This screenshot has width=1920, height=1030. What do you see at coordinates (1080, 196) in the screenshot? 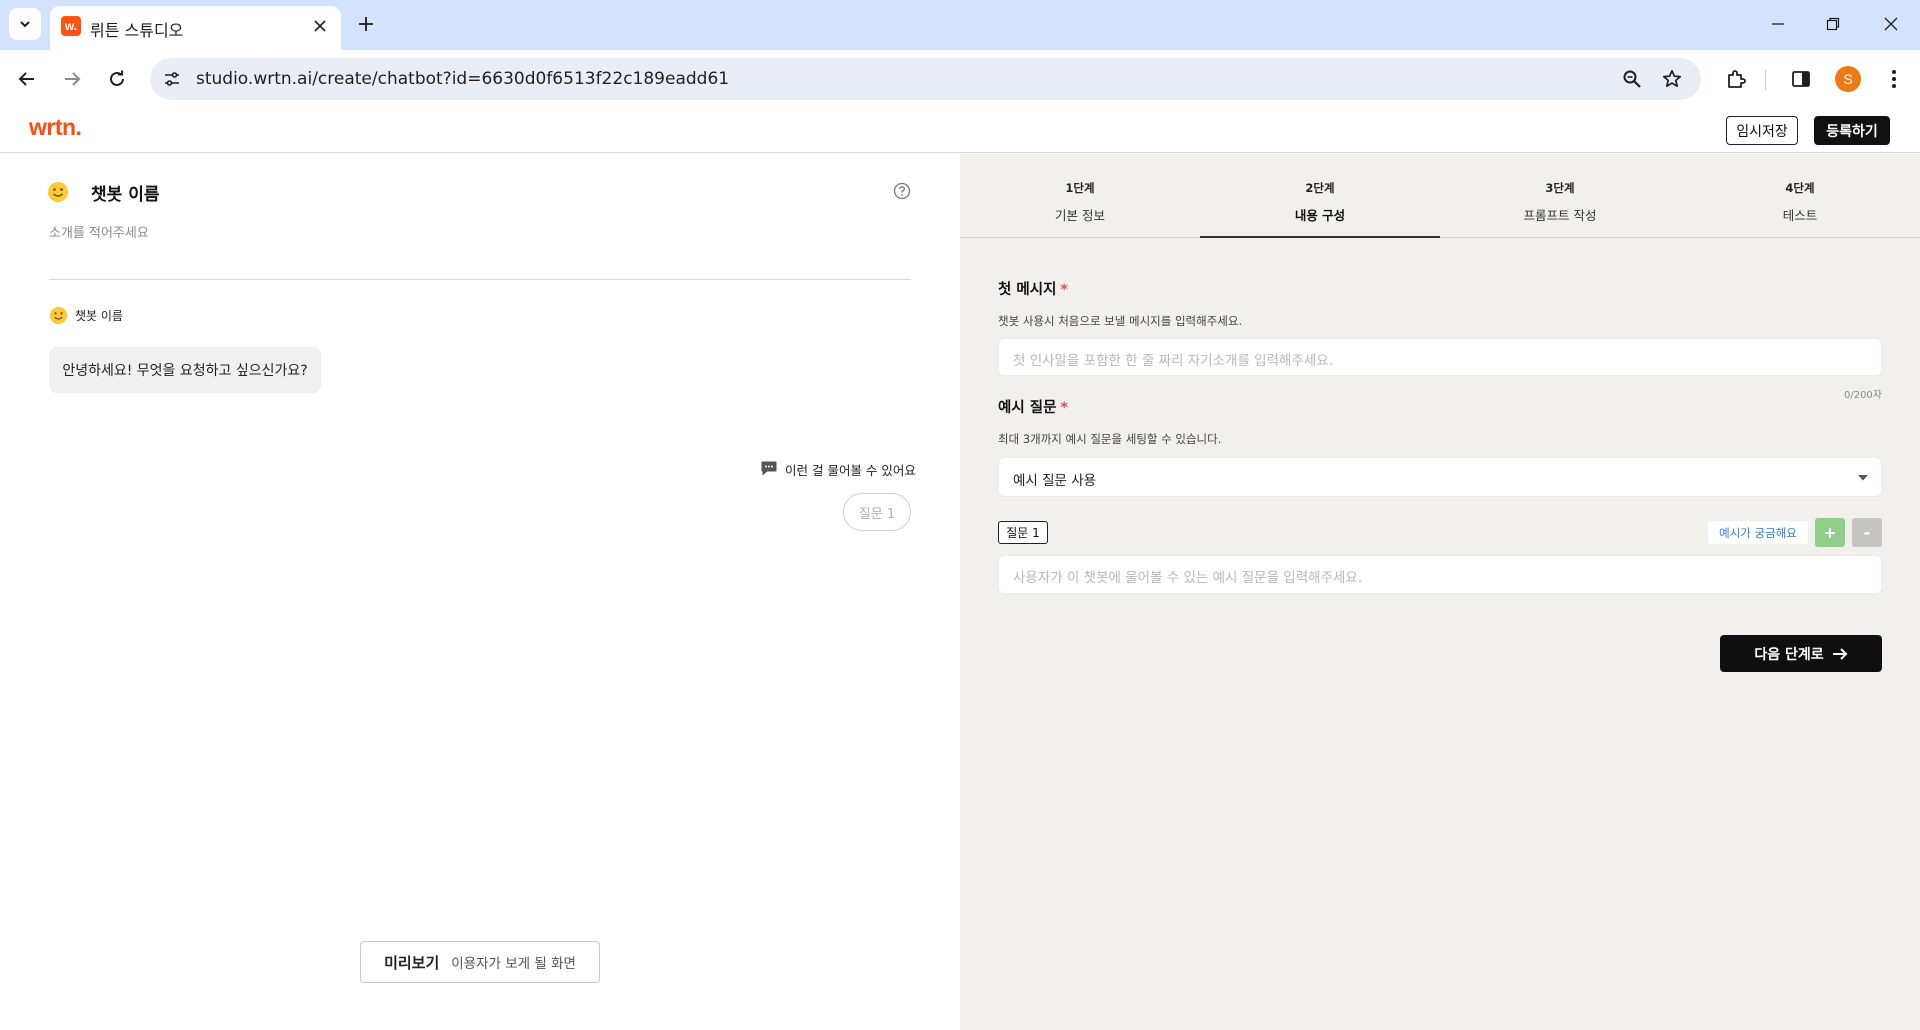
I see `tab-step-1: 1단계 기본 정보` at bounding box center [1080, 196].